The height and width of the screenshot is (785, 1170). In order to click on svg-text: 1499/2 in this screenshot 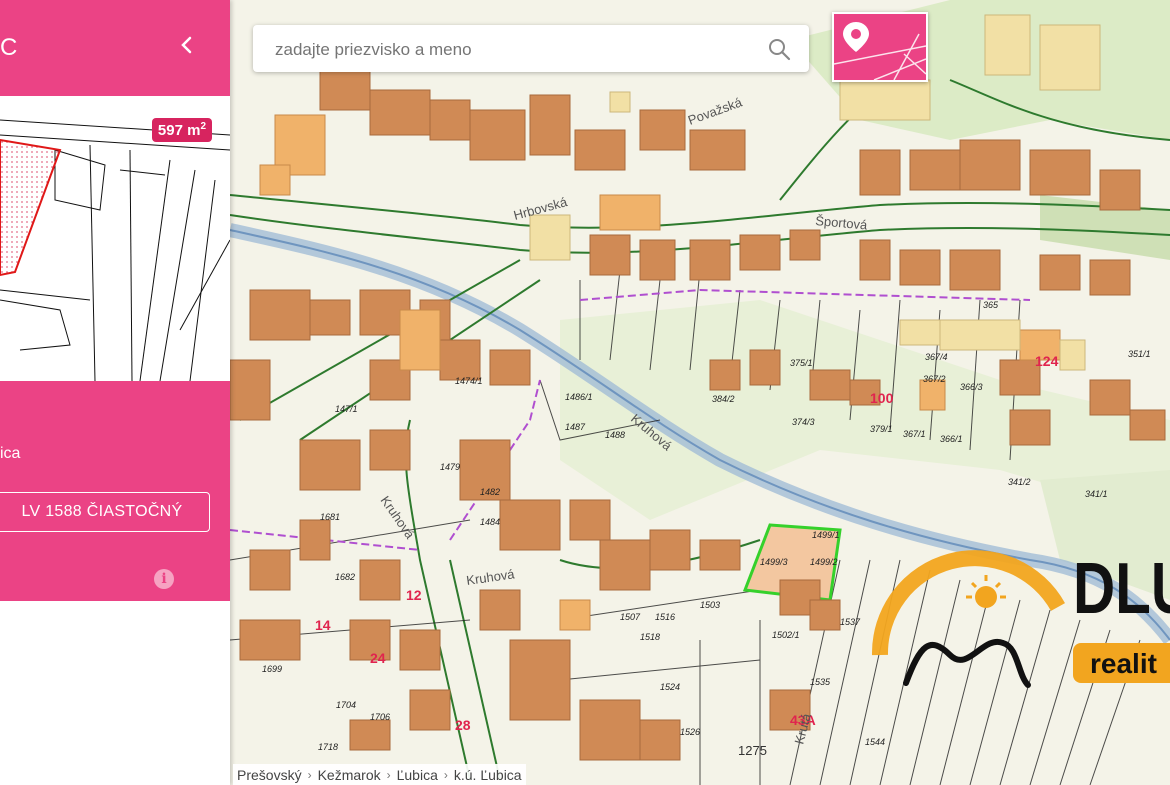, I will do `click(824, 562)`.